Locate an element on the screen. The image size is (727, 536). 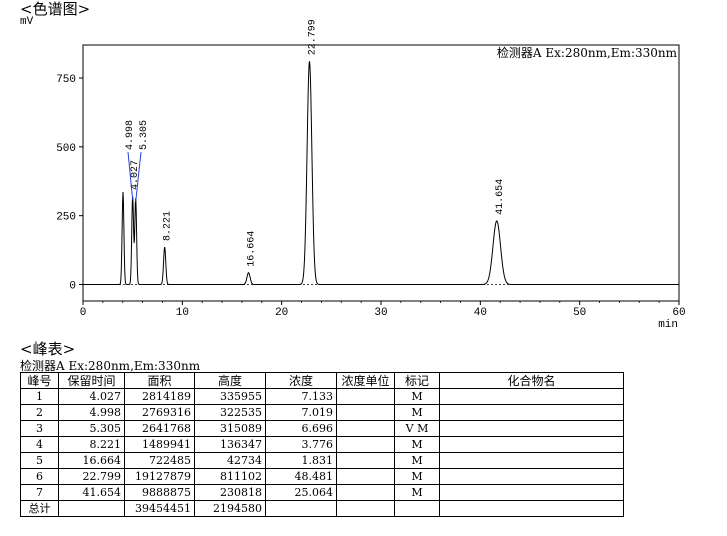
y-tick-label: 500 is located at coordinates (66, 149).